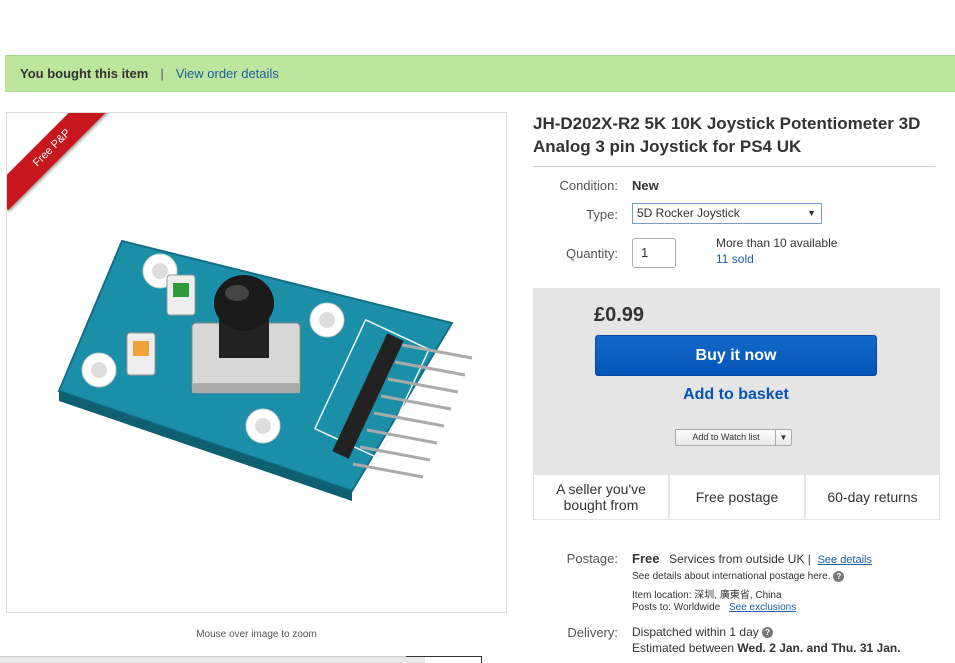  Describe the element at coordinates (740, 559) in the screenshot. I see `postage-services: Services from outside UK |` at that location.